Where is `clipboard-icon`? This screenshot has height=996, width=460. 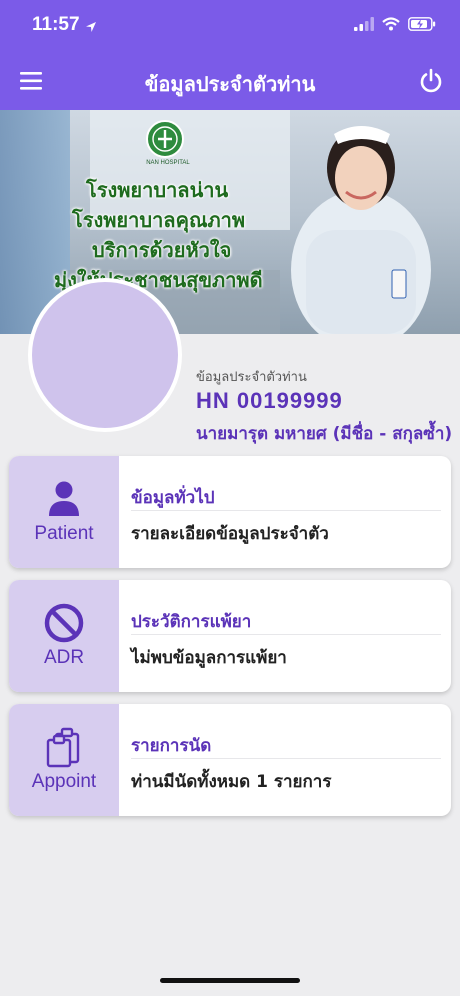 clipboard-icon is located at coordinates (63, 747).